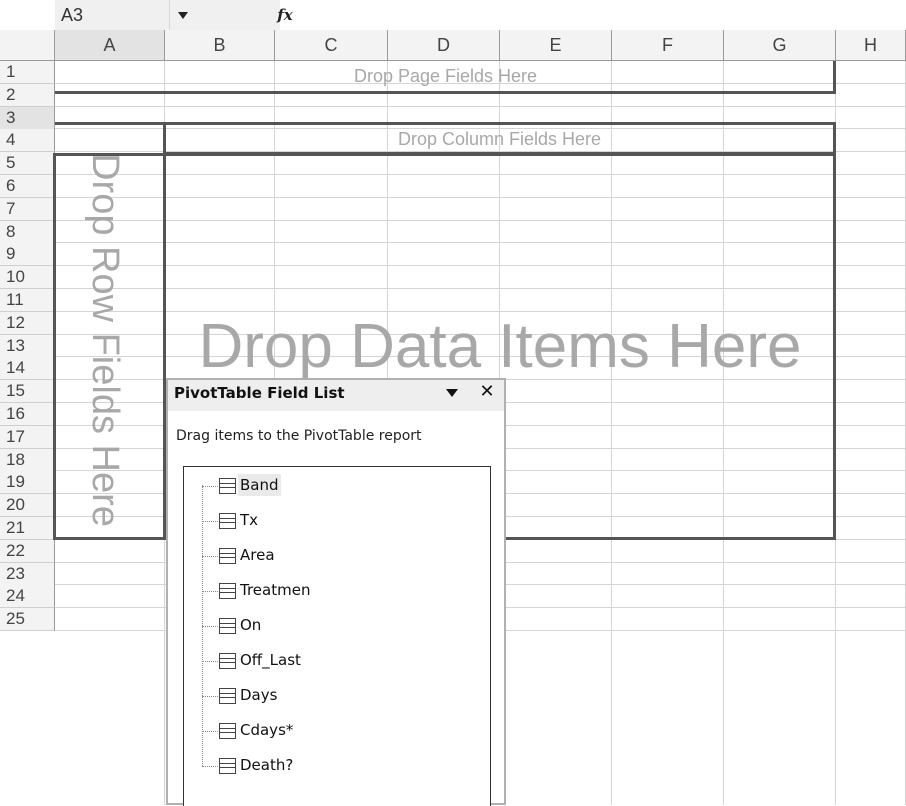 Image resolution: width=906 pixels, height=806 pixels. I want to click on field-item: Treatmen, so click(302, 591).